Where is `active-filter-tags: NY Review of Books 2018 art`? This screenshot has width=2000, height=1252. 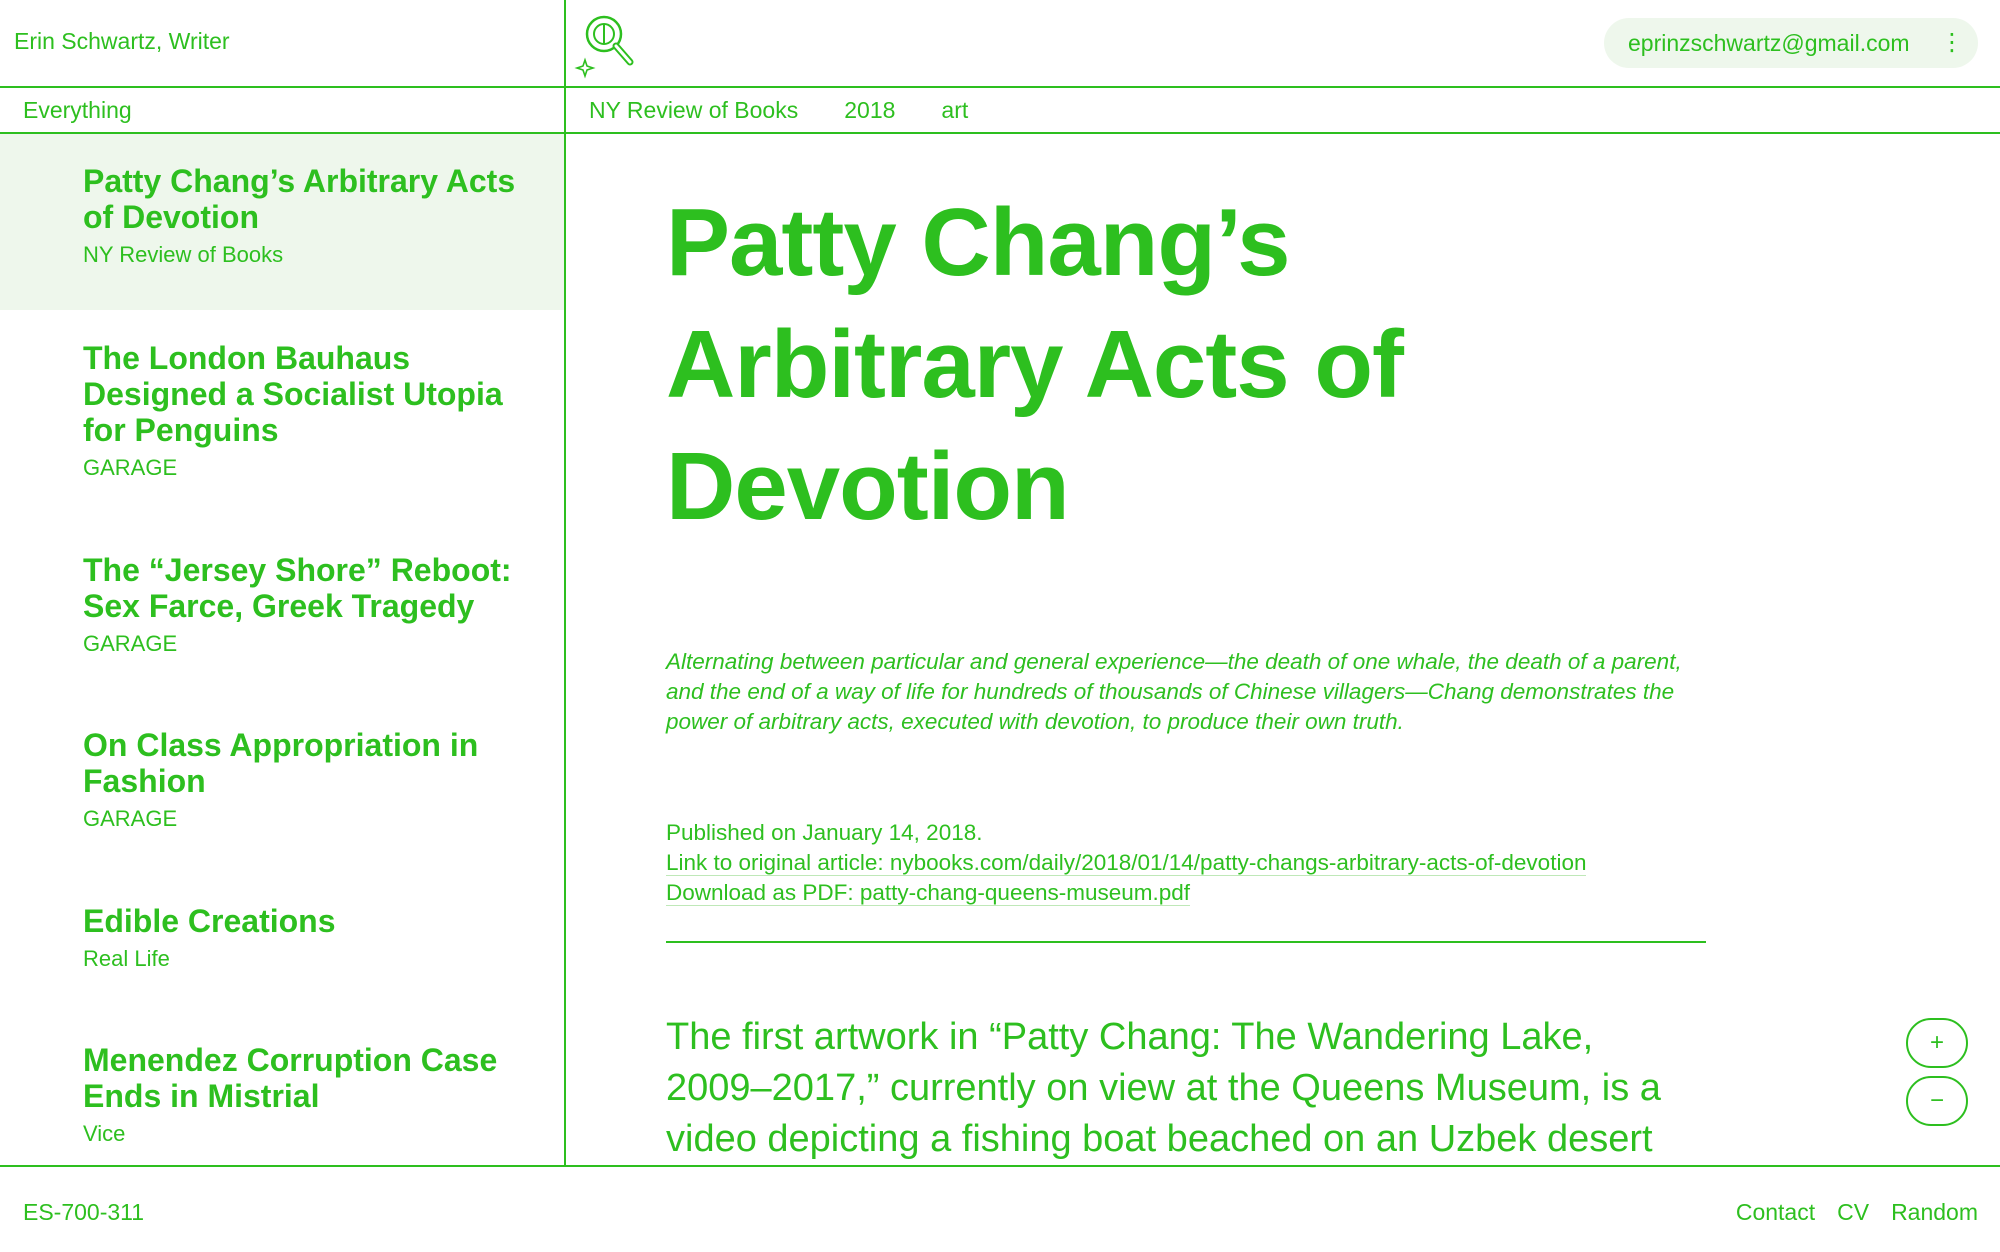 active-filter-tags: NY Review of Books 2018 art is located at coordinates (778, 110).